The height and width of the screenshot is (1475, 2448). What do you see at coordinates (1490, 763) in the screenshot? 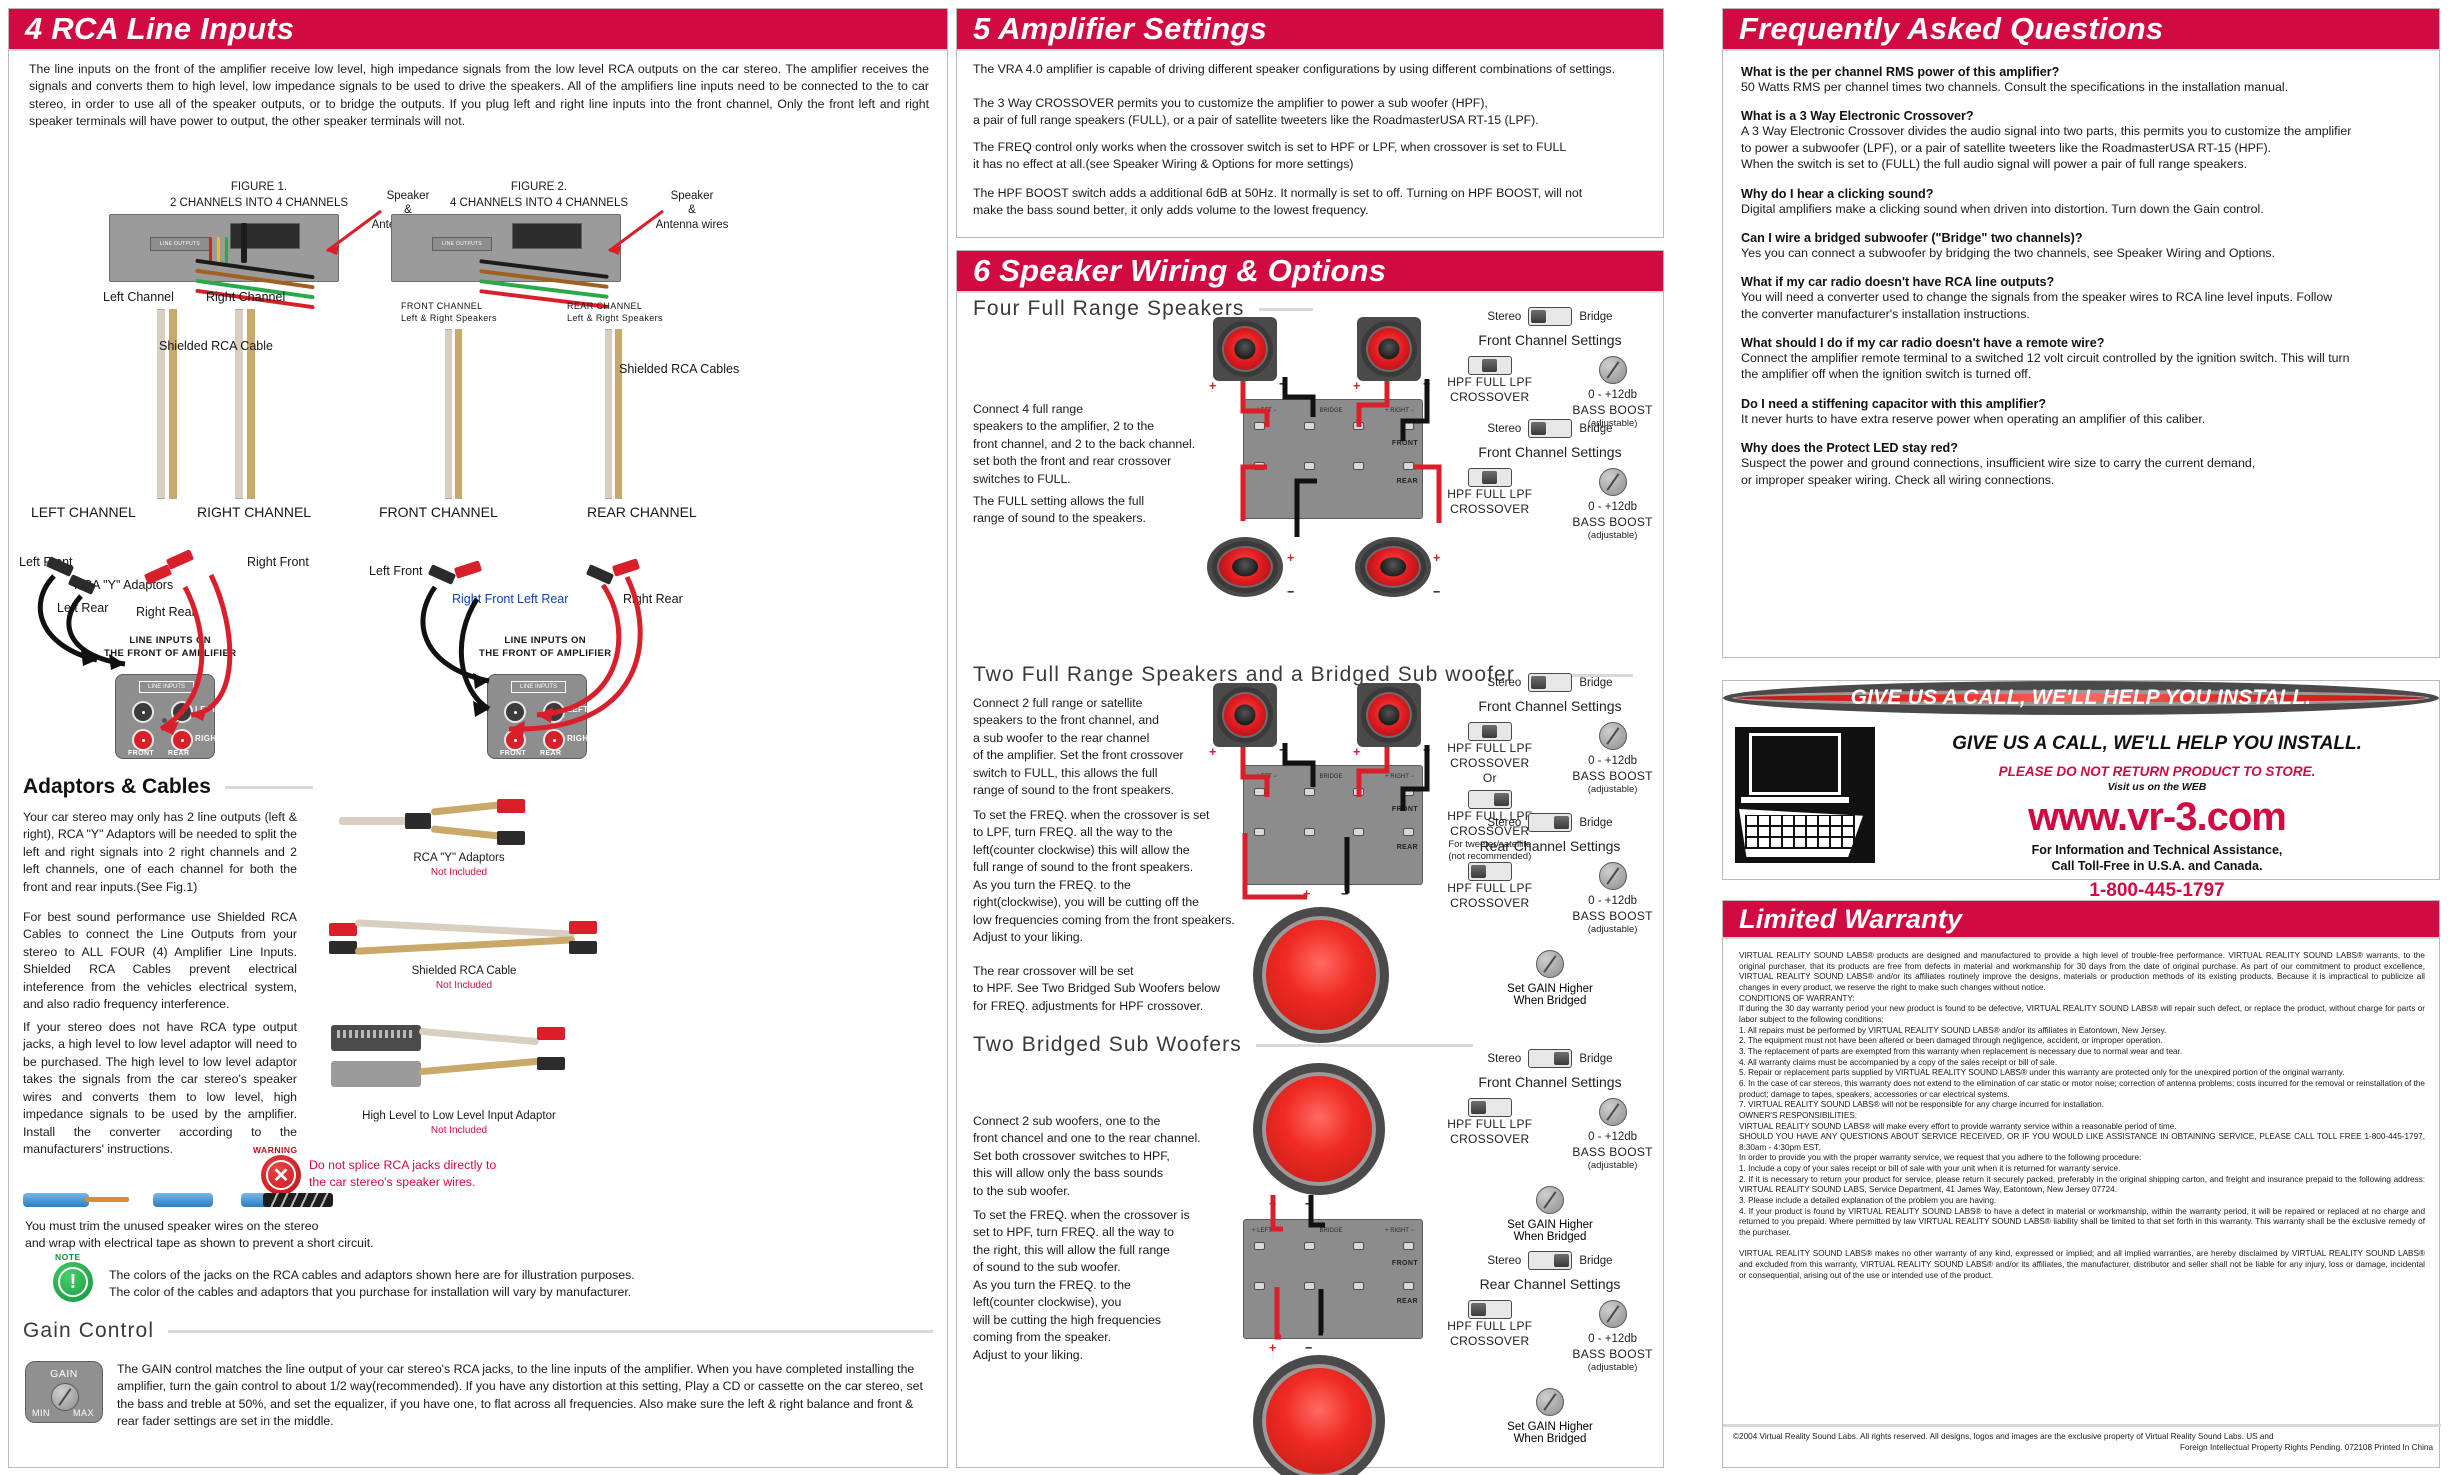
I see `crossover-name-3: CROSSOVER` at bounding box center [1490, 763].